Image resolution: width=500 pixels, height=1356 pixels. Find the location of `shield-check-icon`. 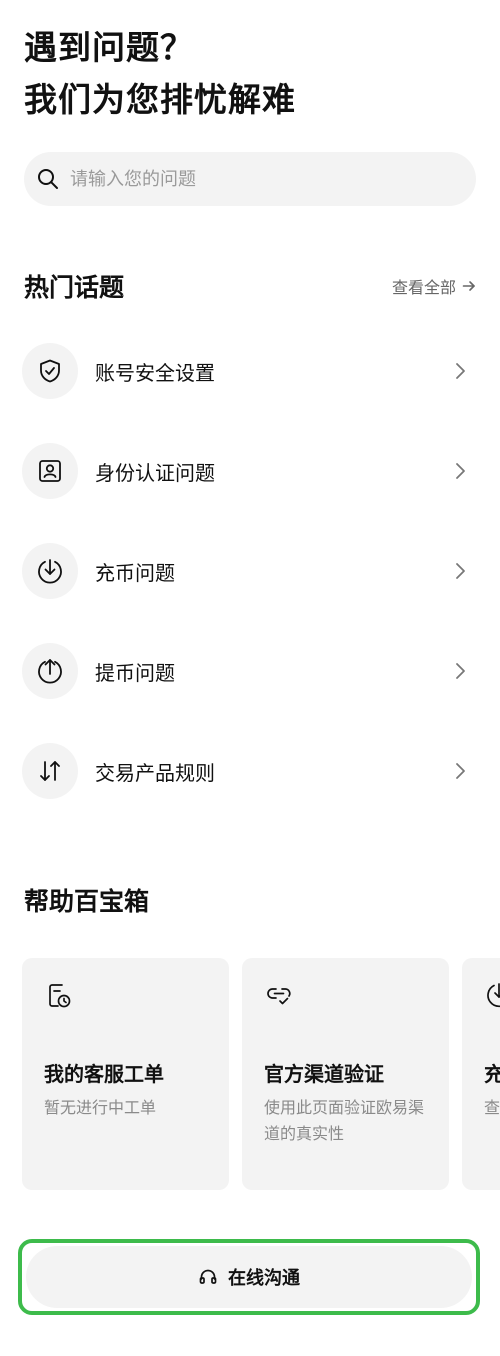

shield-check-icon is located at coordinates (50, 371).